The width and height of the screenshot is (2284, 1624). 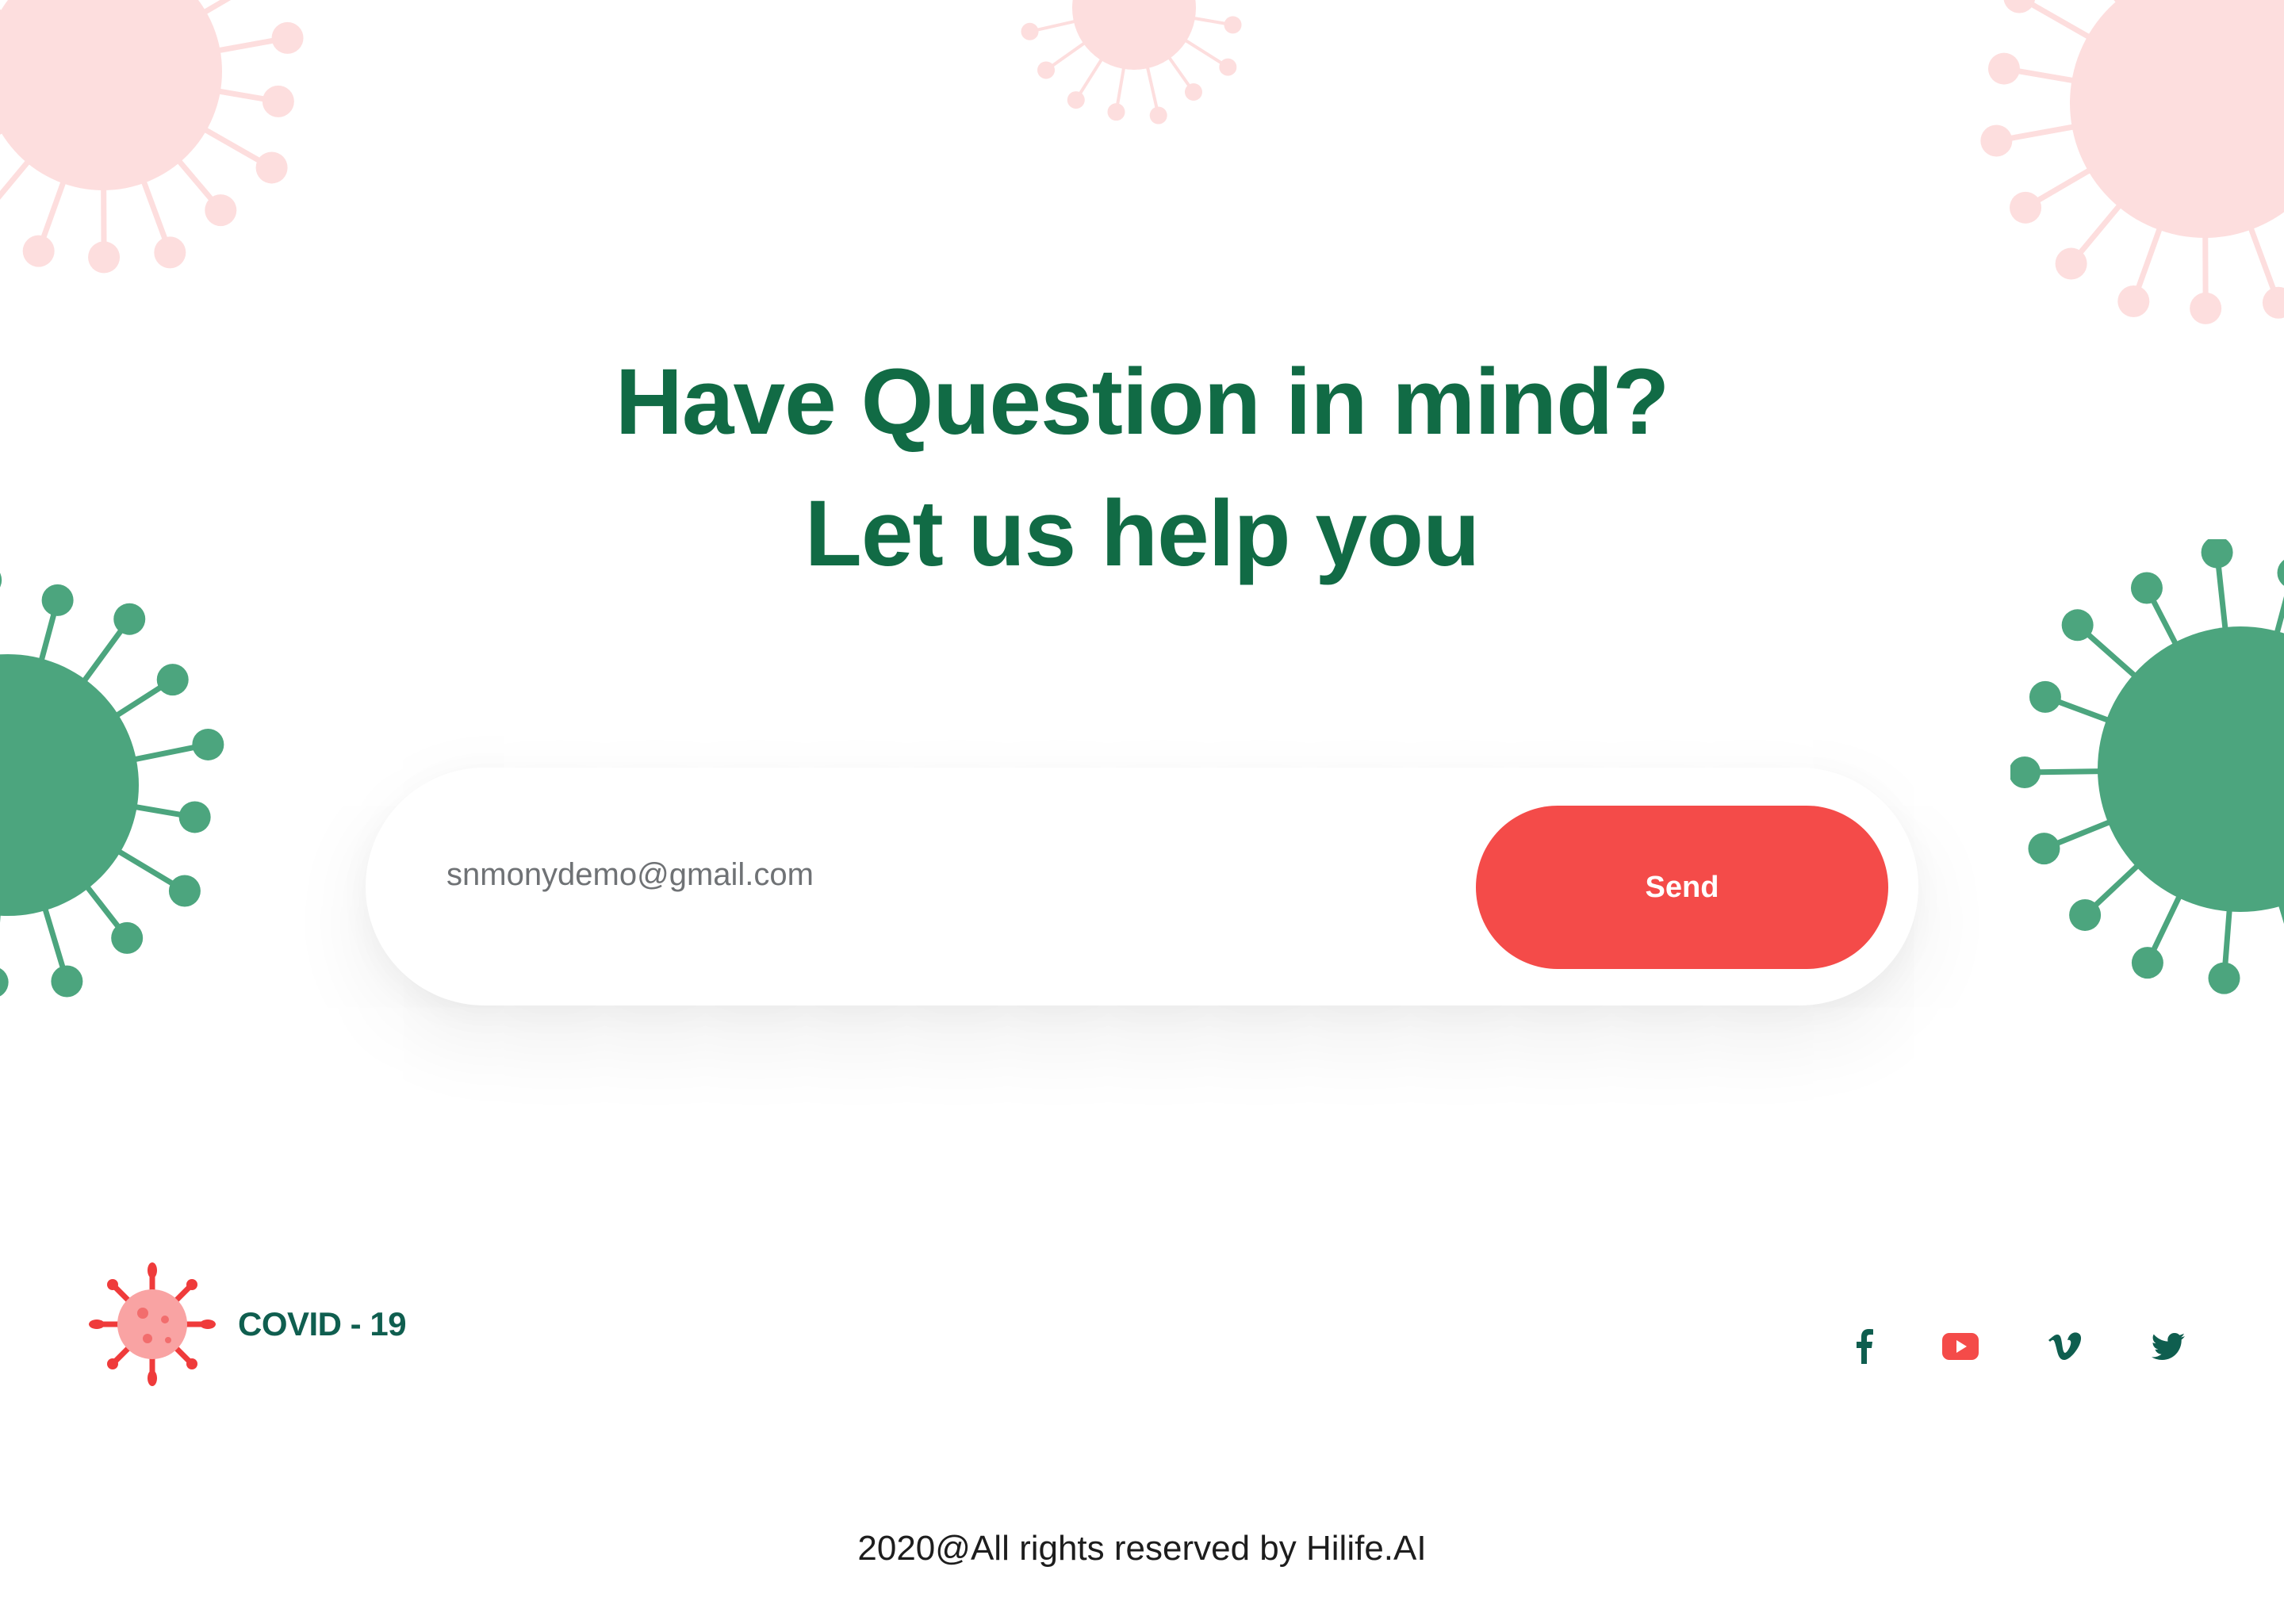 I want to click on virus-decoration-right-green-icon, so click(x=2147, y=766).